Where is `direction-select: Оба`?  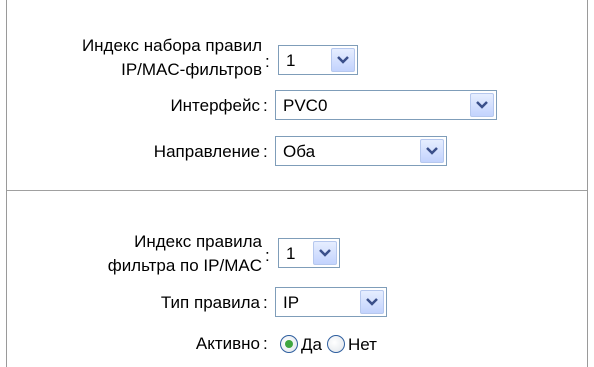 direction-select: Оба is located at coordinates (361, 151).